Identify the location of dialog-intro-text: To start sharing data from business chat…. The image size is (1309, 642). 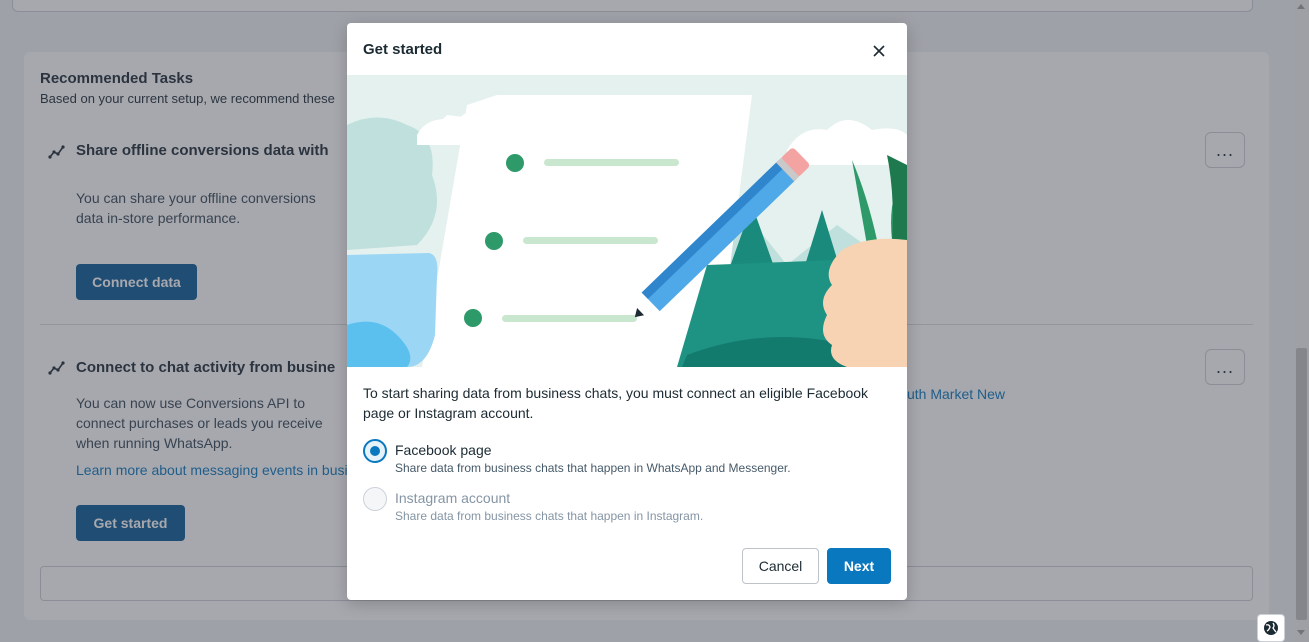
(616, 403).